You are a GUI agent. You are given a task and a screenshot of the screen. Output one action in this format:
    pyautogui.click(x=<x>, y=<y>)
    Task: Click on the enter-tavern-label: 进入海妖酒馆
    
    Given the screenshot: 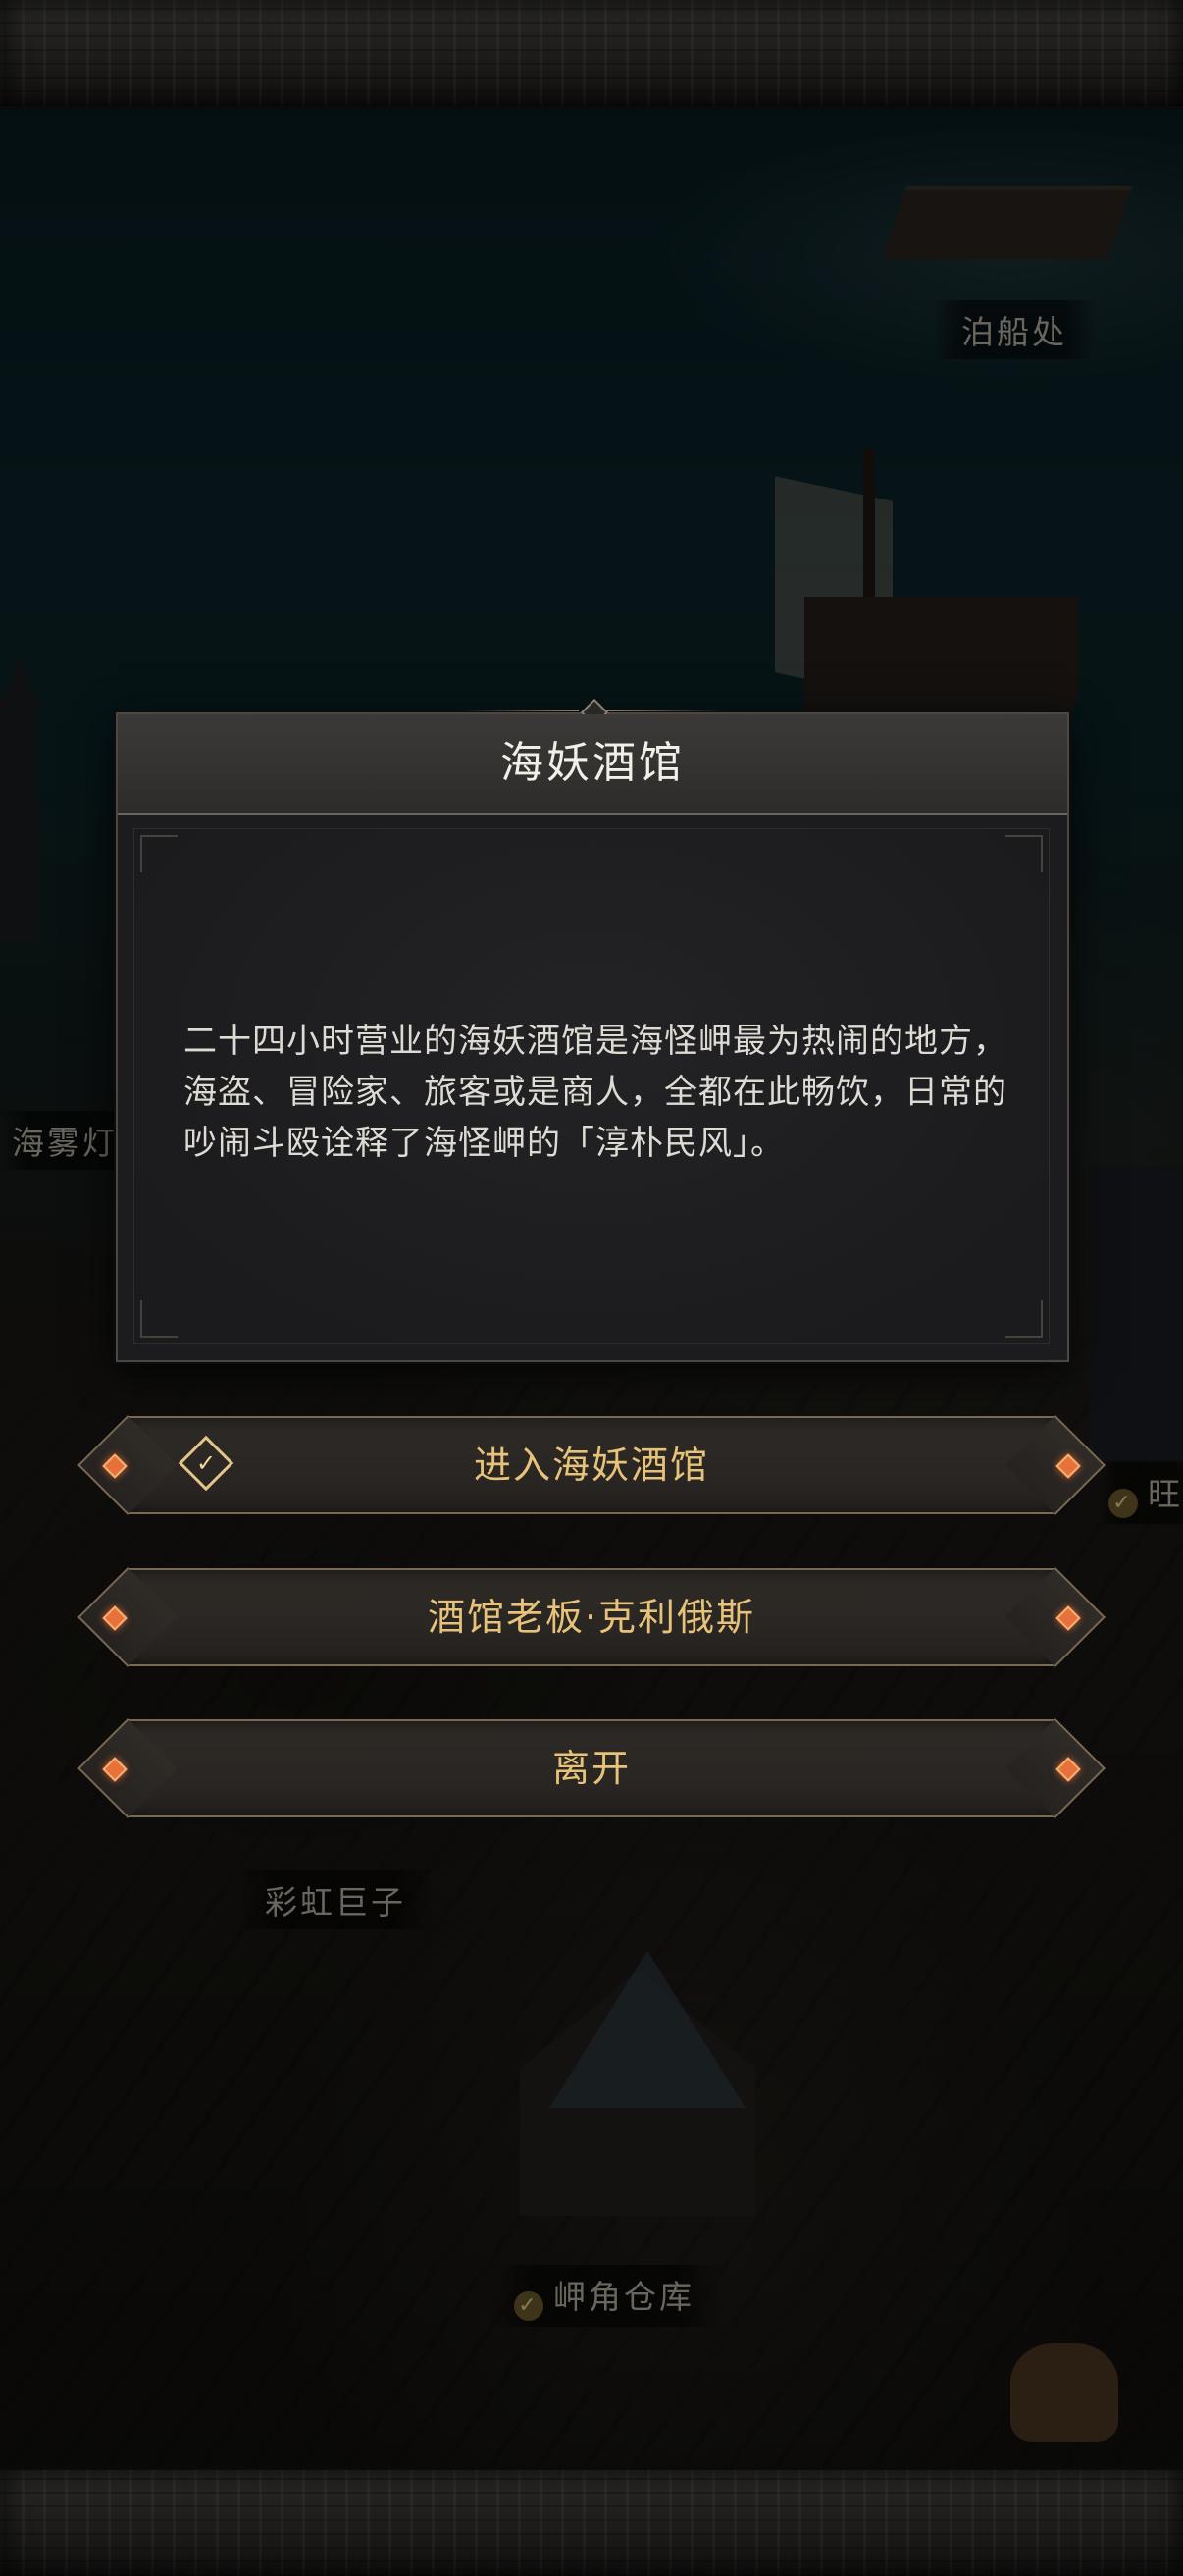 What is the action you would take?
    pyautogui.click(x=591, y=1465)
    